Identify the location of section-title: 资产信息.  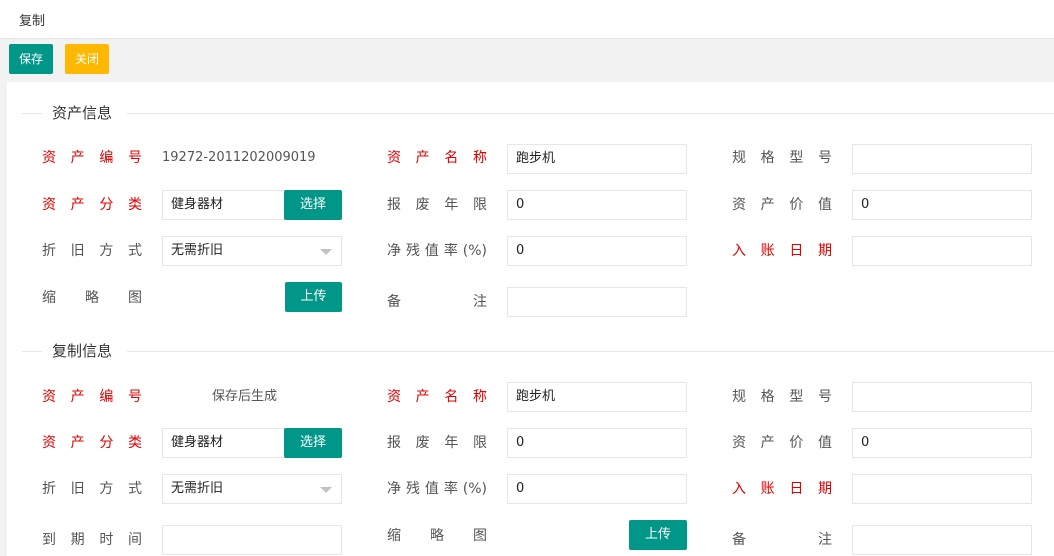
(82, 113).